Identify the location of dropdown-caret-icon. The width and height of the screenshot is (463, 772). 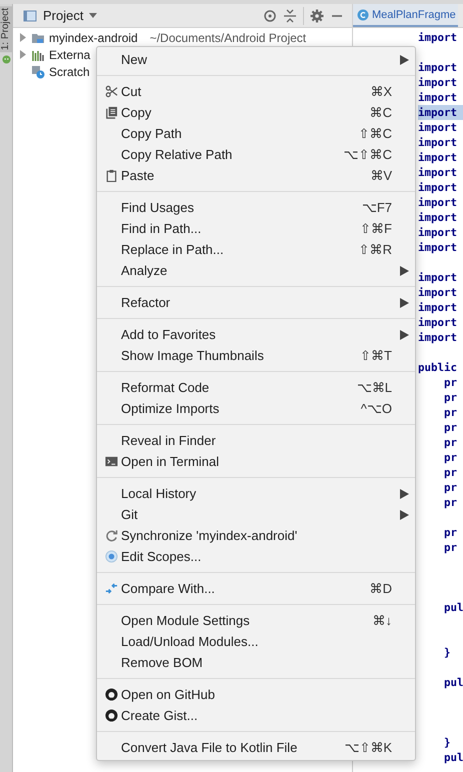
(93, 15).